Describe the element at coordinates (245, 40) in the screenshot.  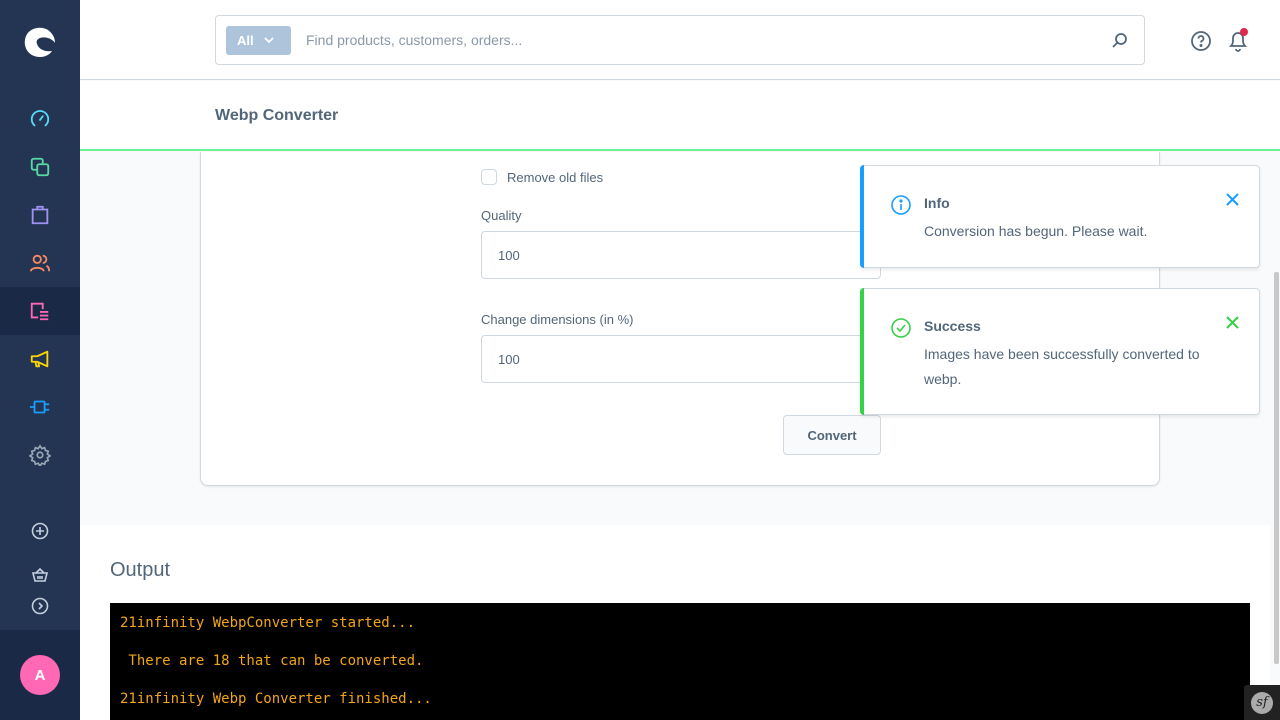
I see `search-scope-label: All` at that location.